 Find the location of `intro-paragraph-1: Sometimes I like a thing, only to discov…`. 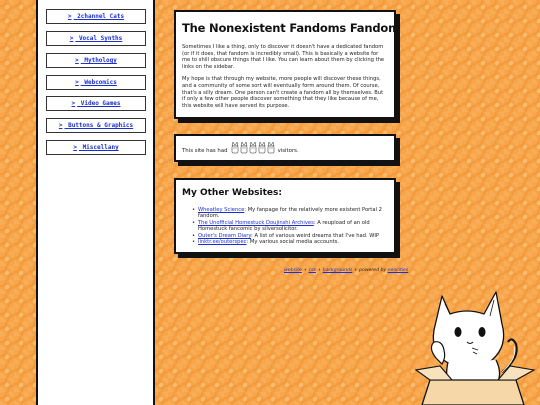

intro-paragraph-1: Sometimes I like a thing, only to discov… is located at coordinates (283, 57).